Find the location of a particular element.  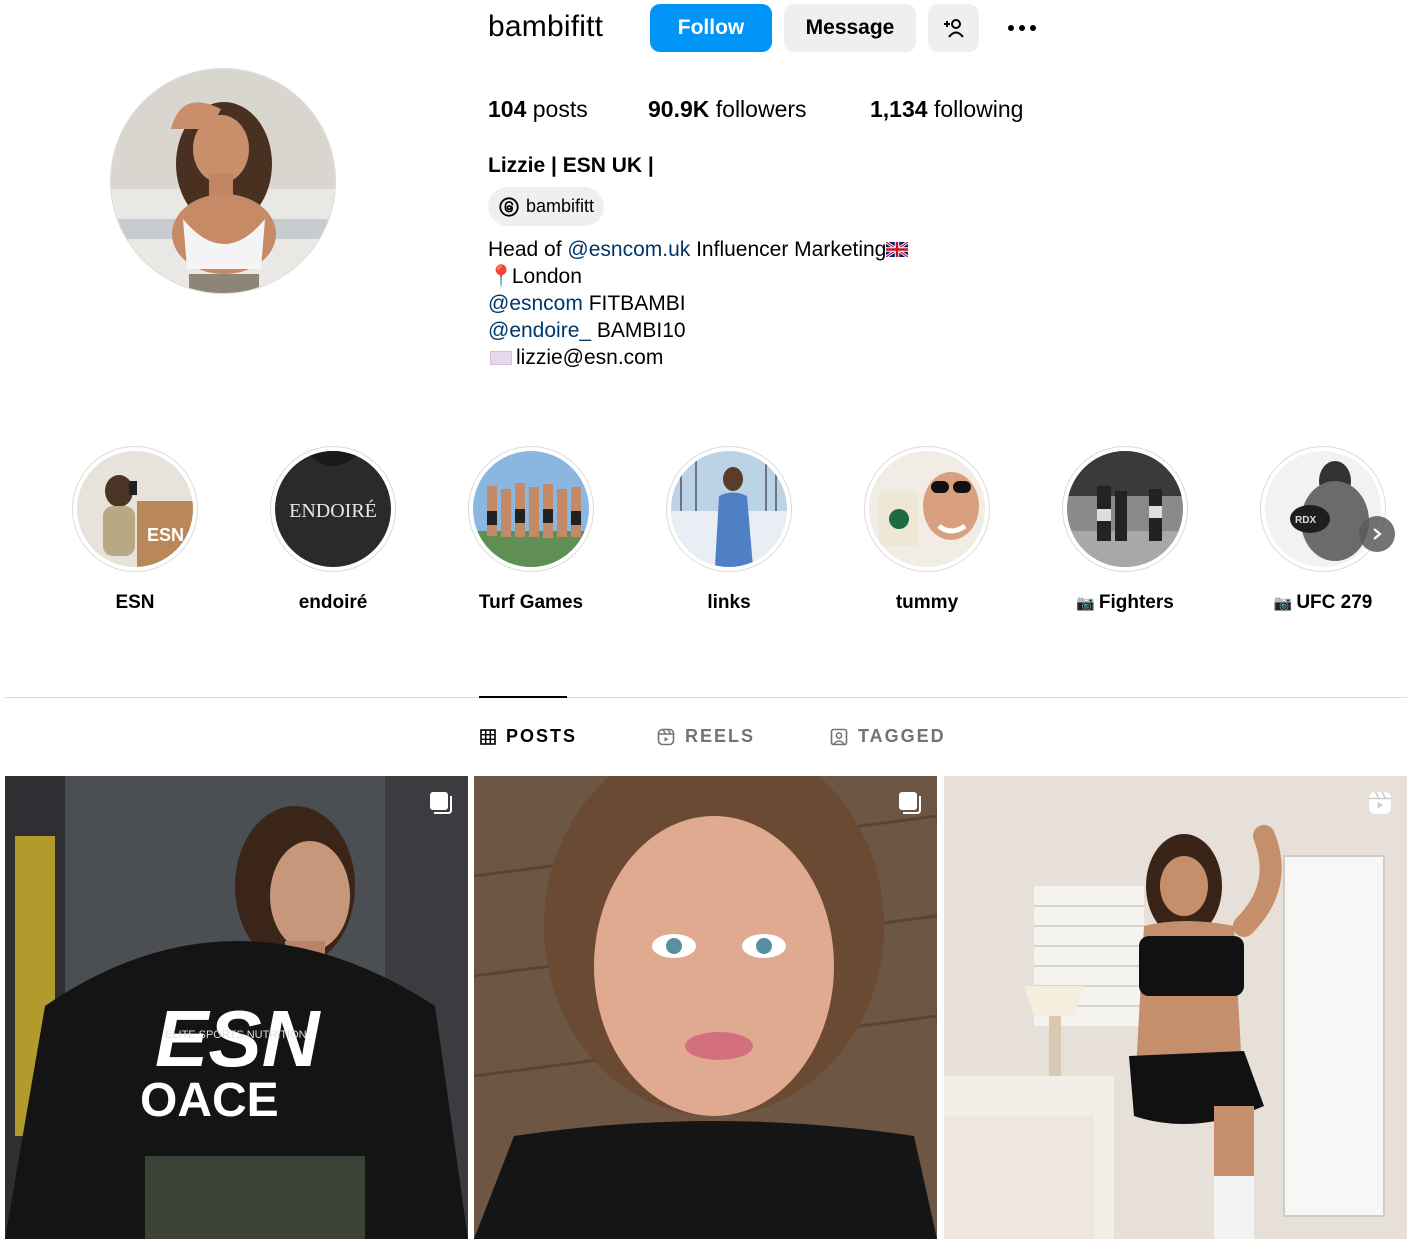

bio-line-2: 📍 London is located at coordinates (698, 276).